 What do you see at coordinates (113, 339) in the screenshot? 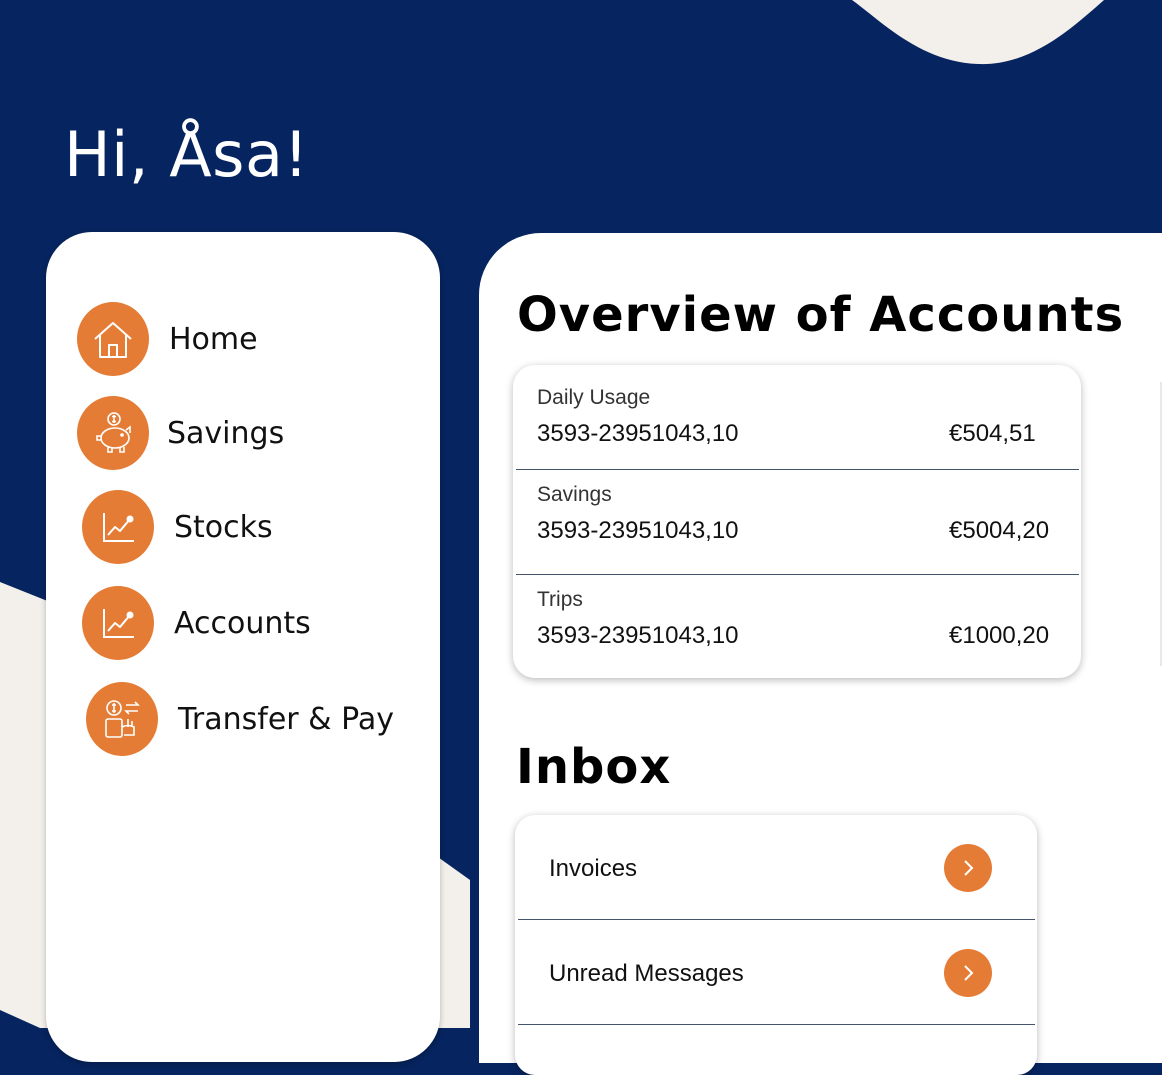
I see `home-icon` at bounding box center [113, 339].